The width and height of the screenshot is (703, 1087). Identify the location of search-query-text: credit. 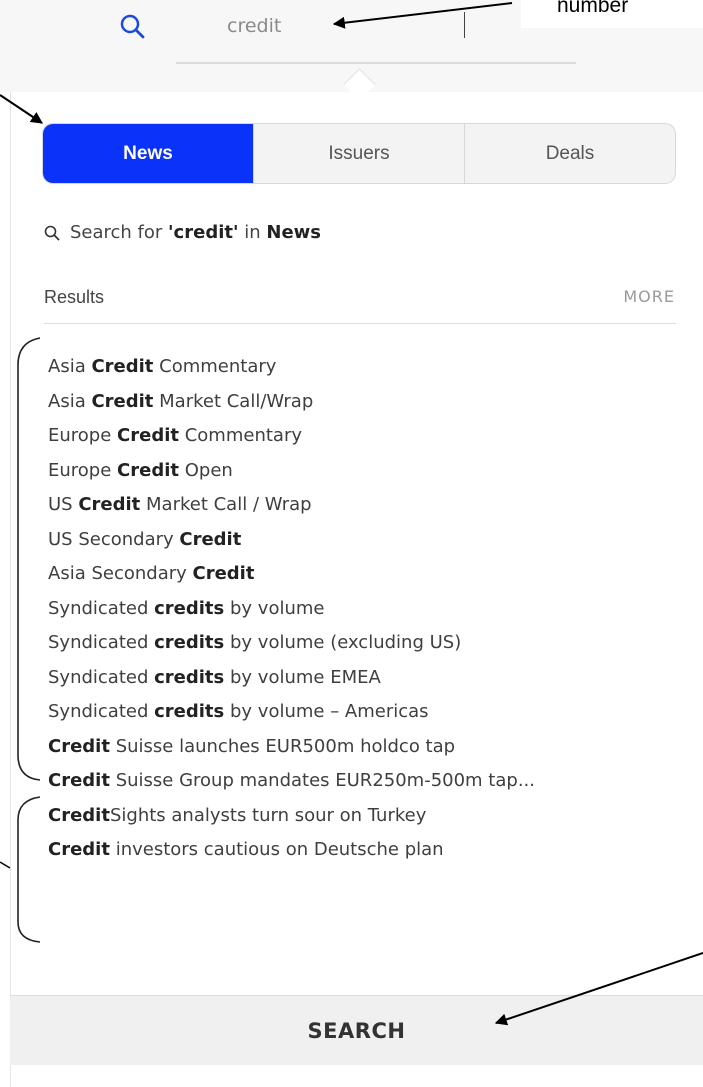
(254, 26).